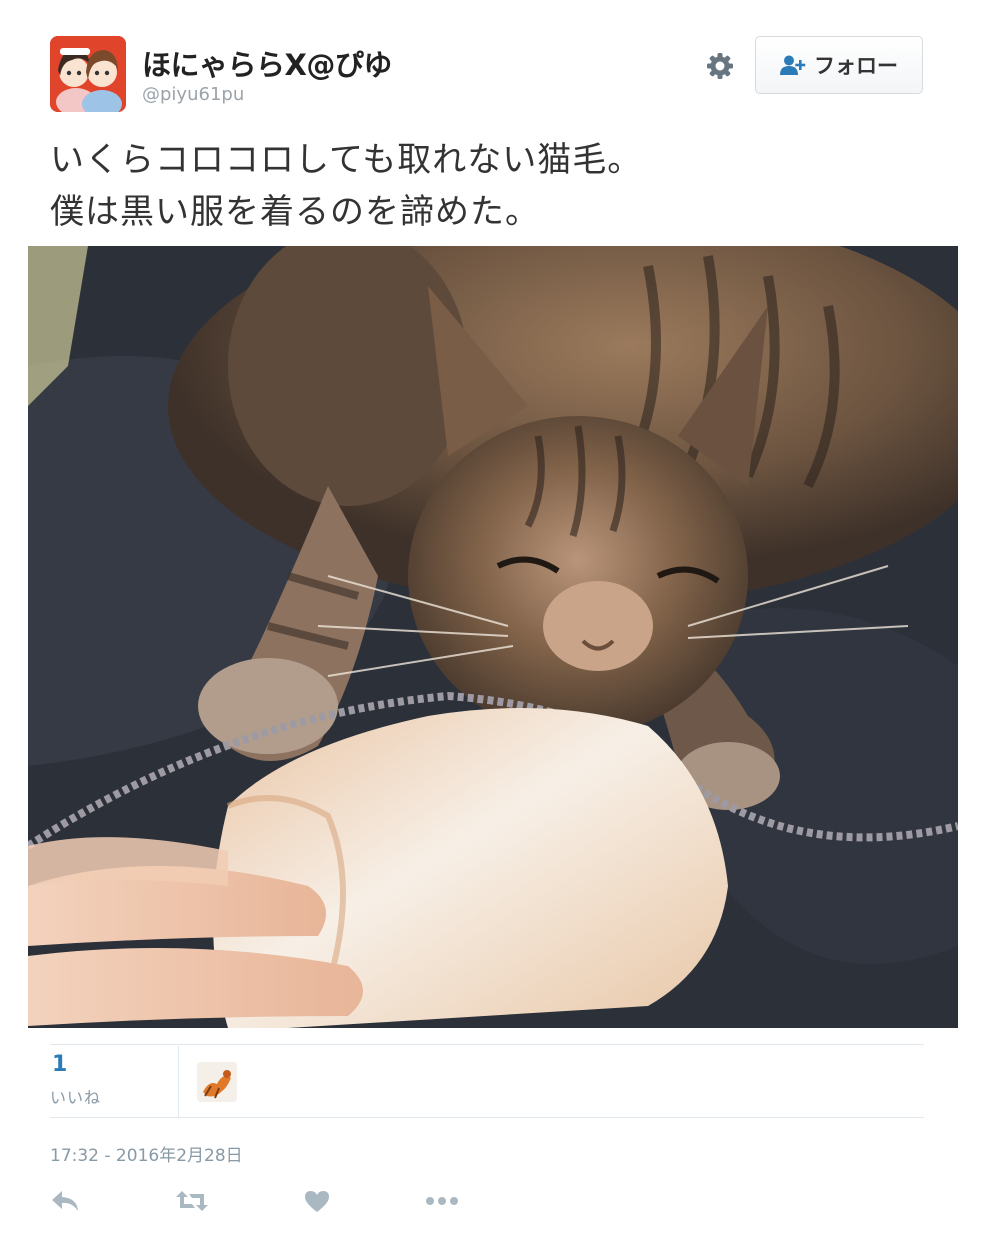 The height and width of the screenshot is (1250, 984). What do you see at coordinates (442, 1201) in the screenshot?
I see `more-icon` at bounding box center [442, 1201].